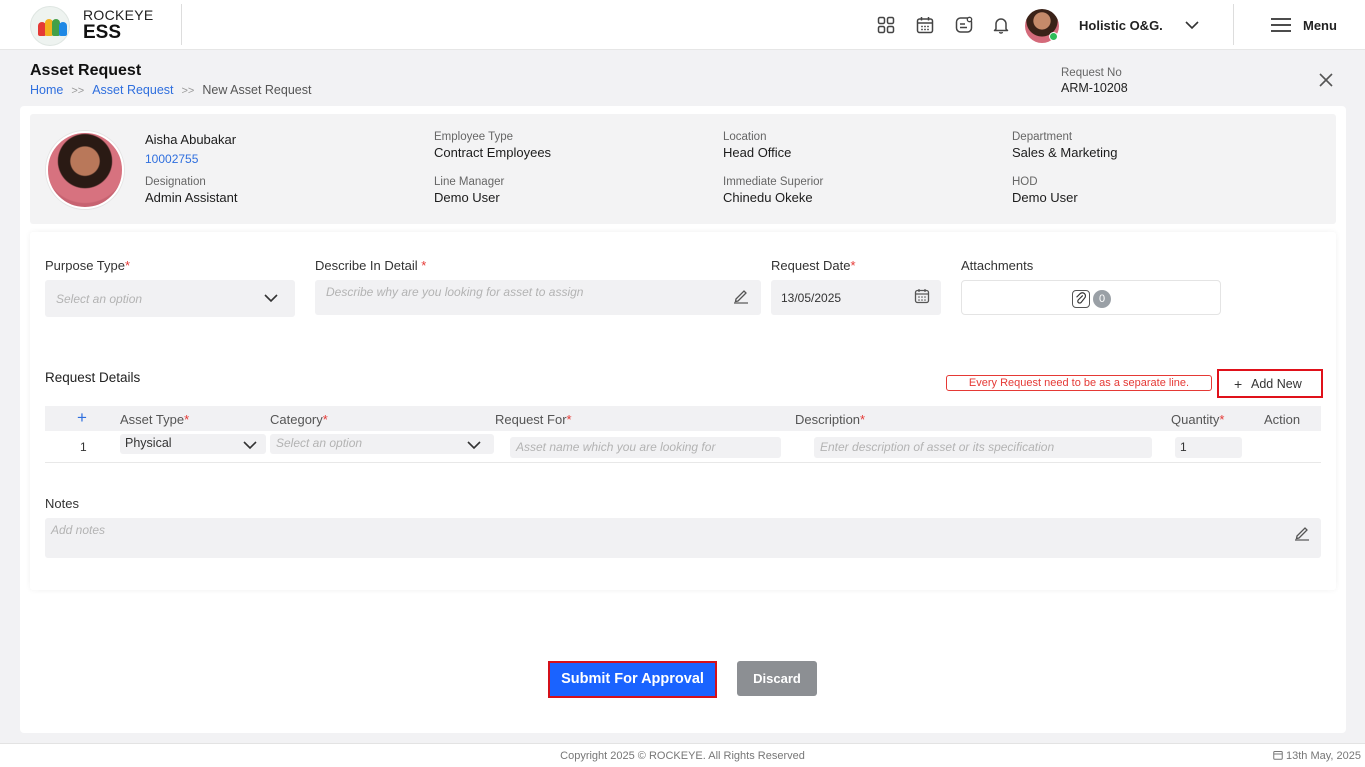  I want to click on breadcrumb-asset-request: Asset Request, so click(132, 90).